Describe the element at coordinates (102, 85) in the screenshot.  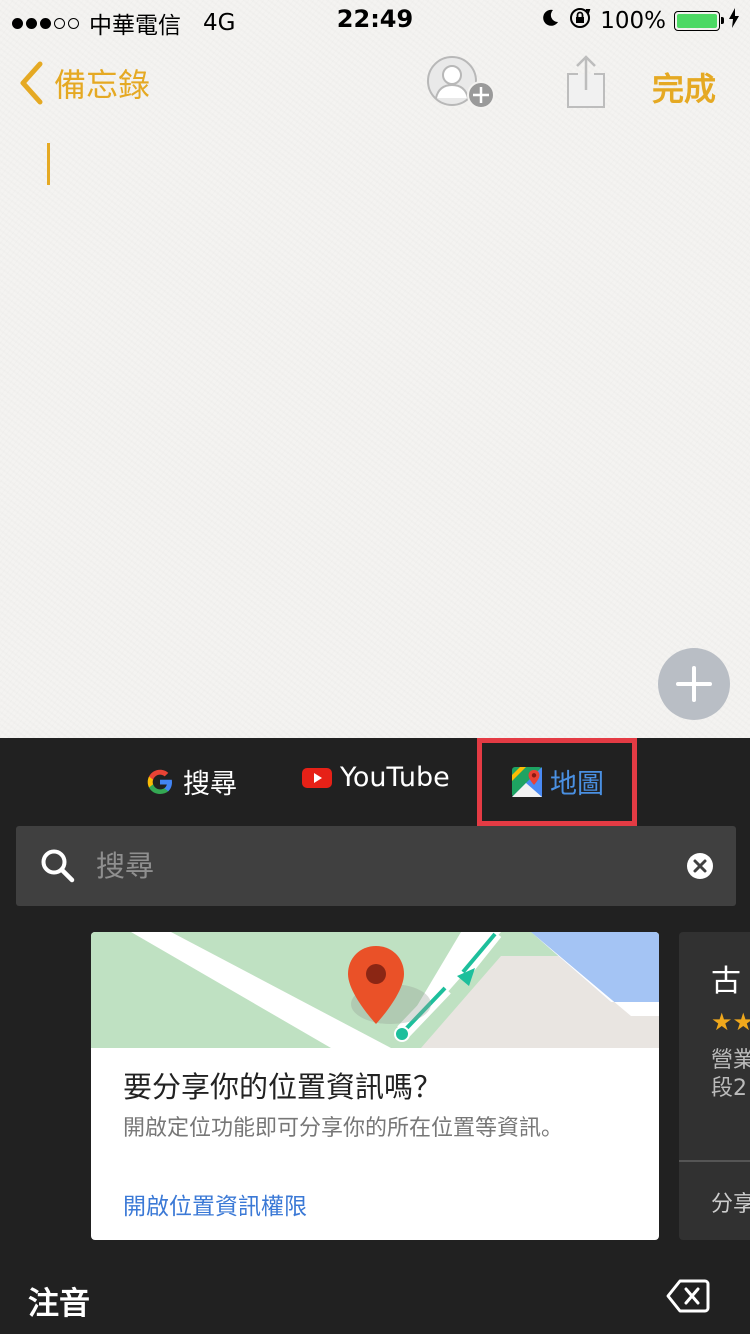
I see `back-label: 備忘錄` at that location.